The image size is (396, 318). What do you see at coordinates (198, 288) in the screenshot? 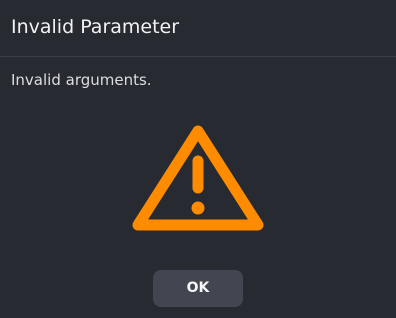
I see `ok-button: OK` at bounding box center [198, 288].